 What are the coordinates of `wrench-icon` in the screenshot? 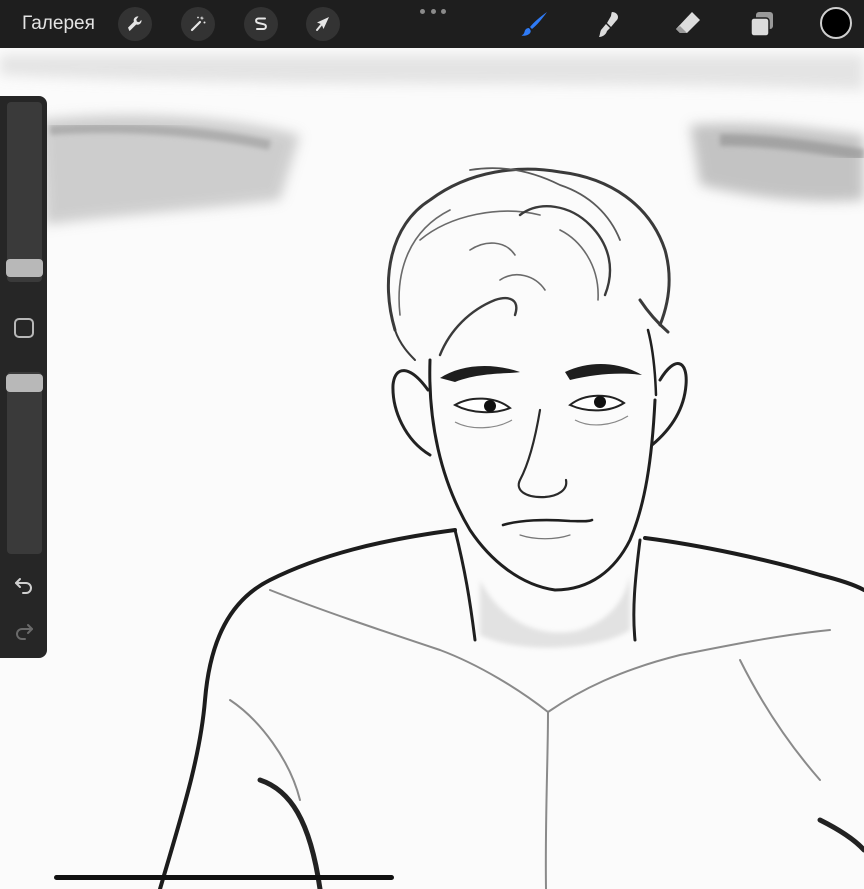 It's located at (135, 23).